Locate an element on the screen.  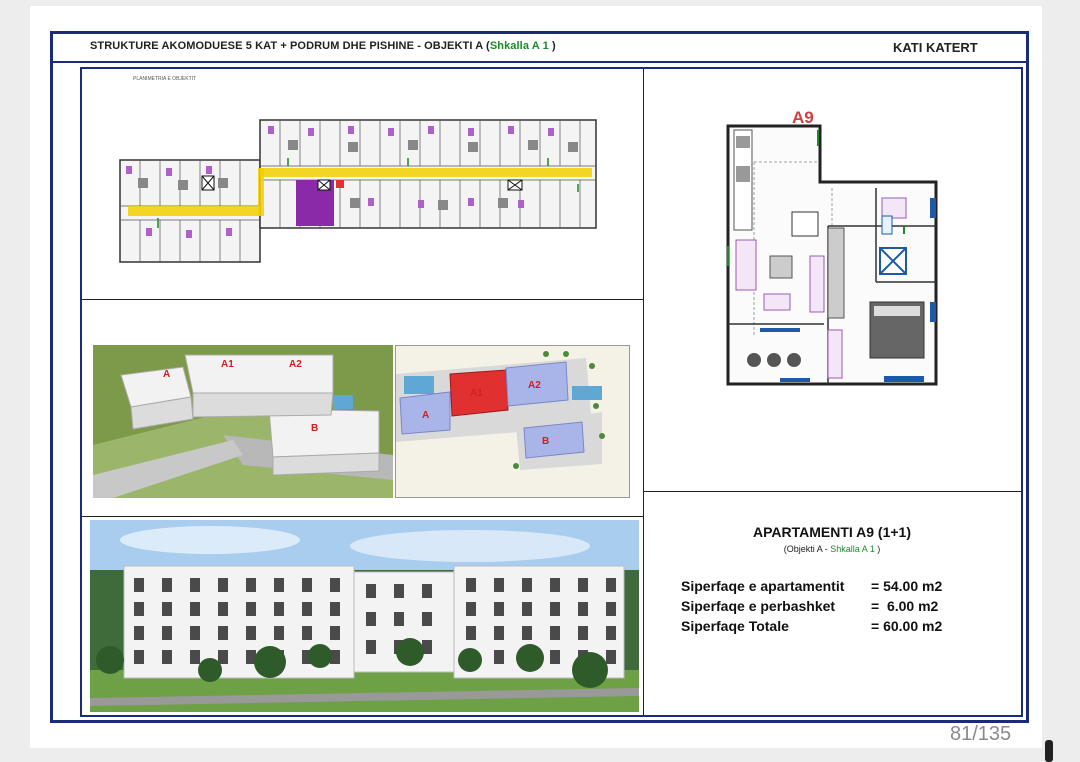
site-label-a: A is located at coordinates (425, 415).